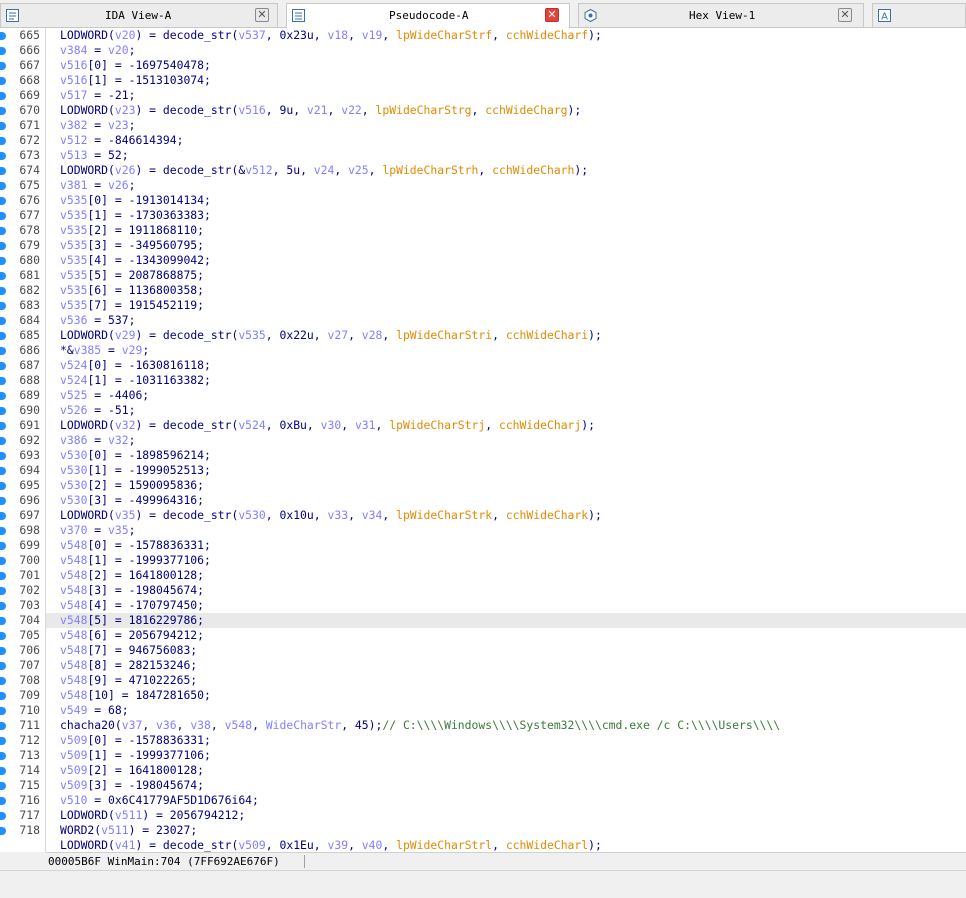 The height and width of the screenshot is (898, 966). Describe the element at coordinates (483, 605) in the screenshot. I see `code-line: 703 v548[4] = -170797450;` at that location.